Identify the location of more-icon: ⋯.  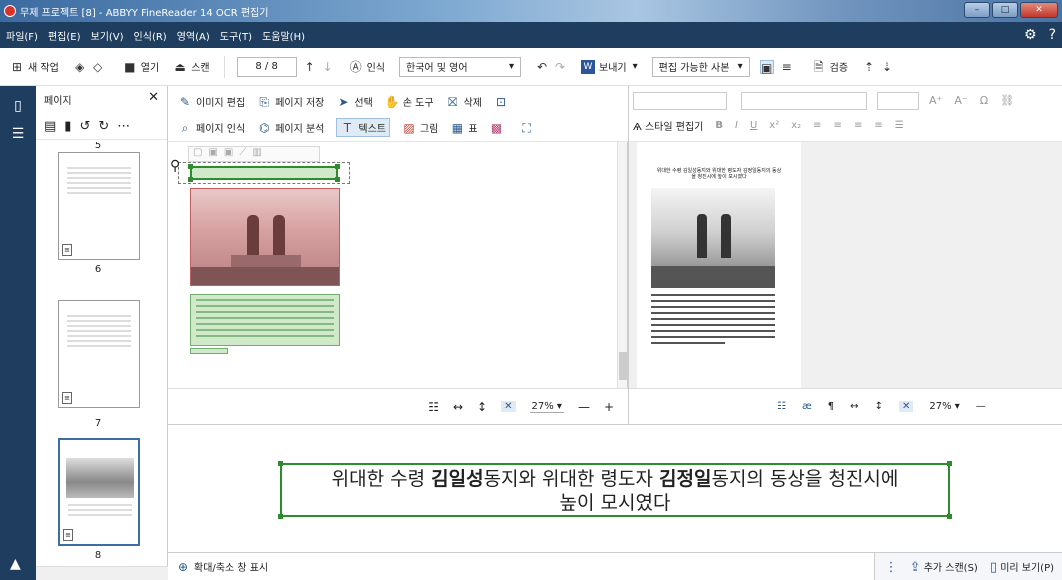
(123, 126).